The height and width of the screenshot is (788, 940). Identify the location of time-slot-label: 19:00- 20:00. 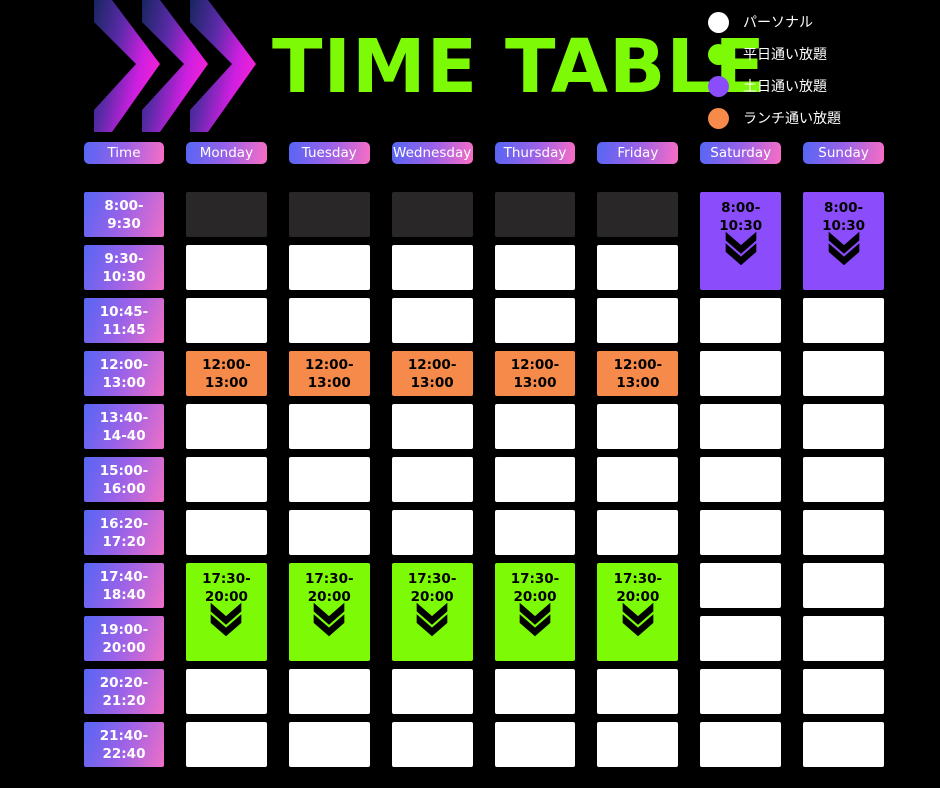
(124, 638).